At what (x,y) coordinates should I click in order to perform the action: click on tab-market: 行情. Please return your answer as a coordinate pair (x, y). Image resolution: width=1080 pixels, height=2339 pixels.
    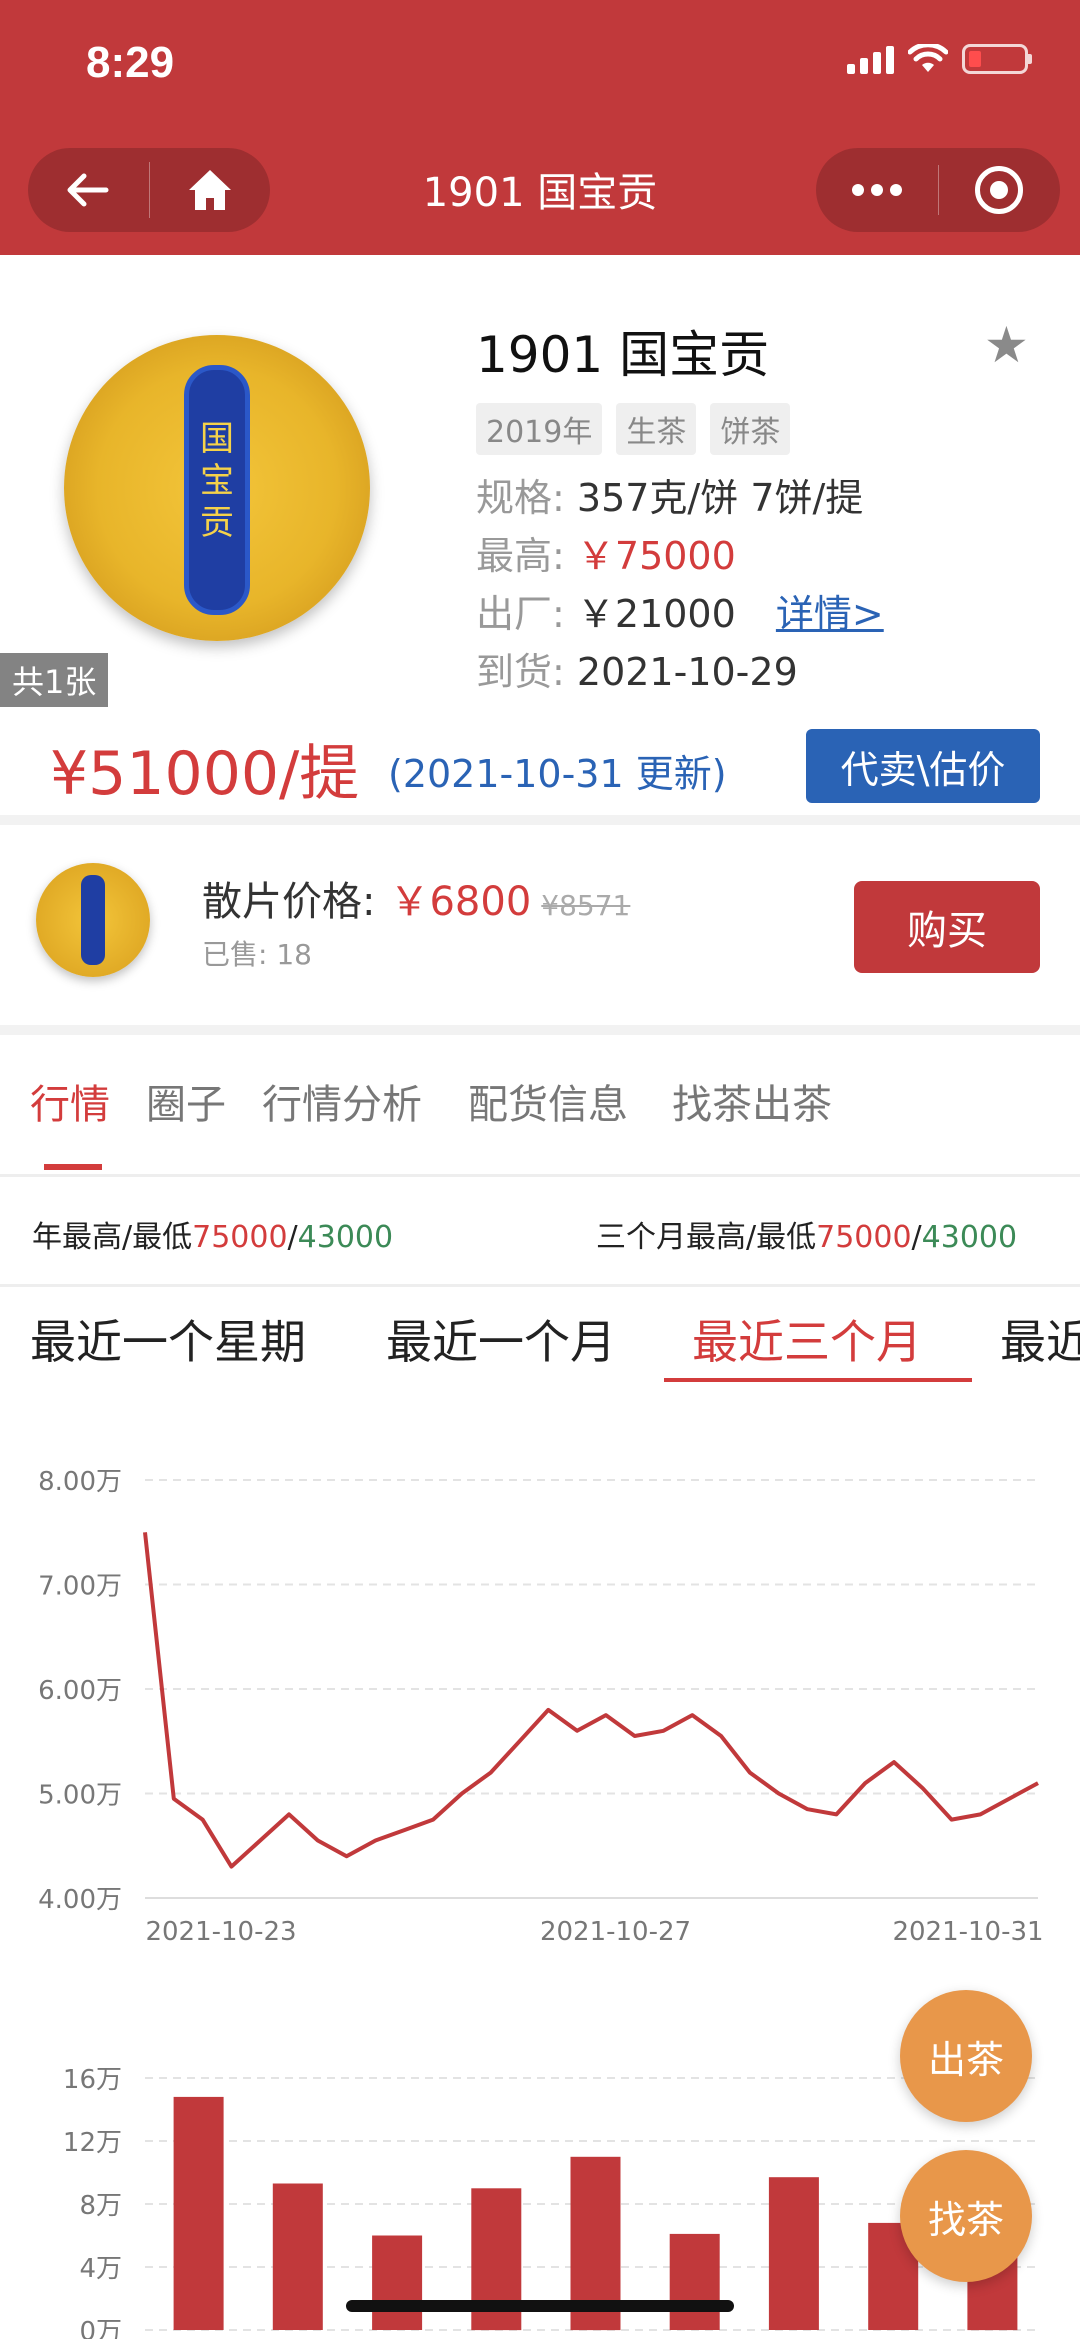
    Looking at the image, I should click on (70, 1101).